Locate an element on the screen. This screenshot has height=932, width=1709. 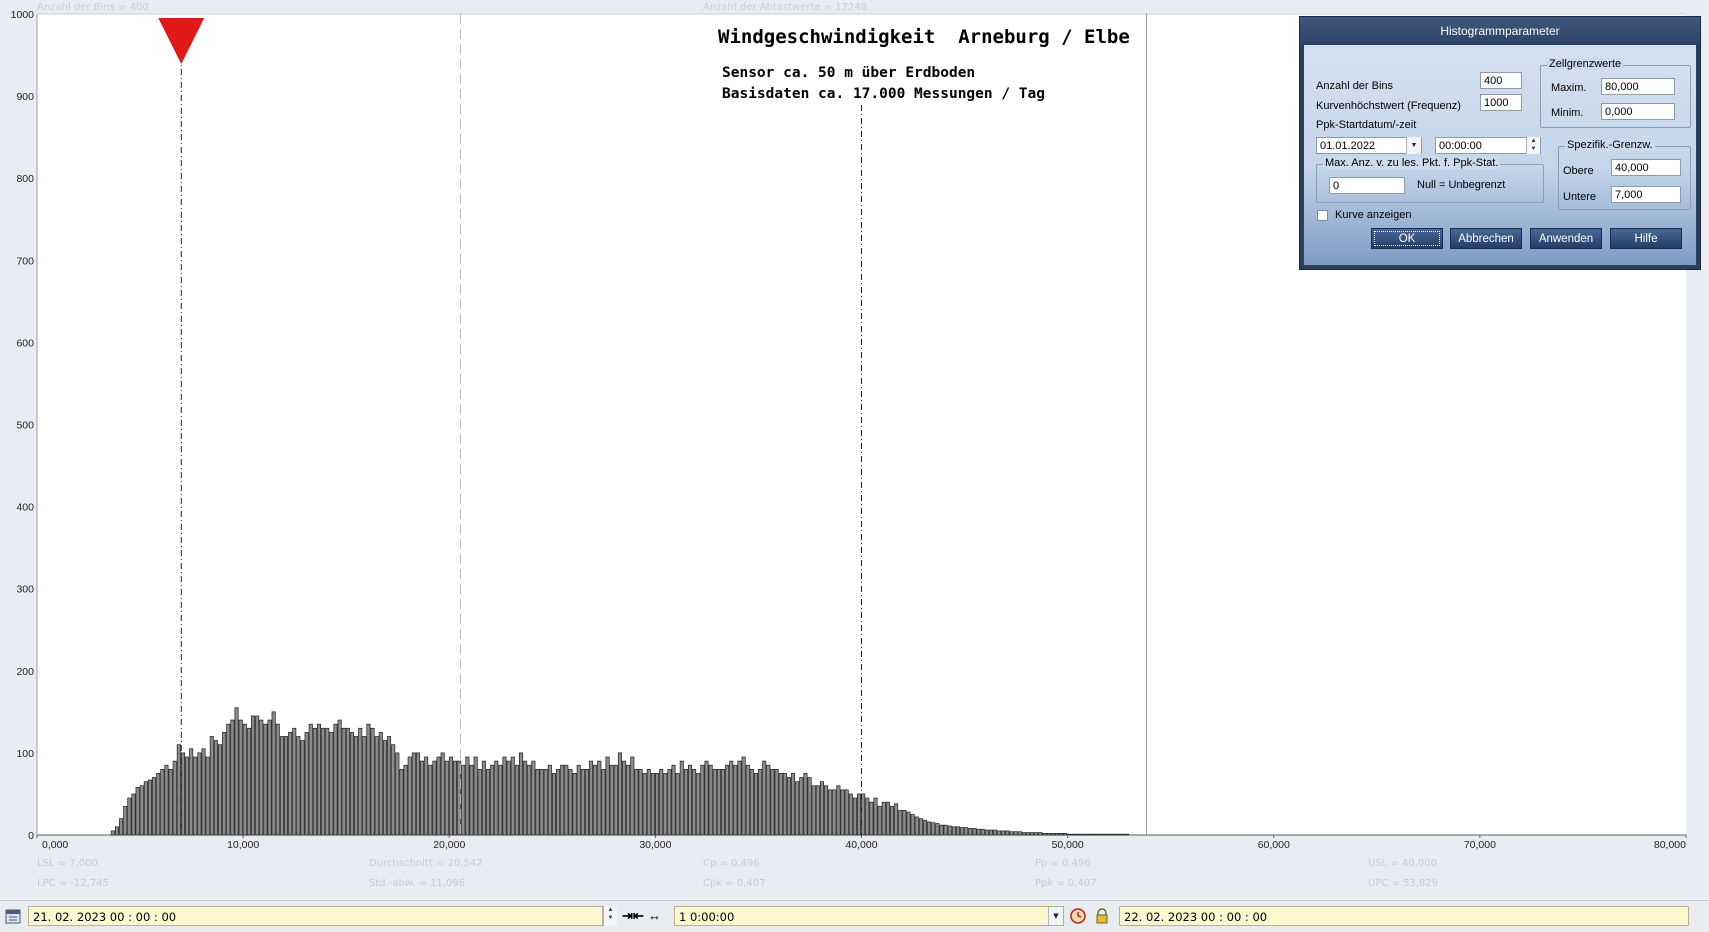
bins-input: 400 is located at coordinates (1501, 80).